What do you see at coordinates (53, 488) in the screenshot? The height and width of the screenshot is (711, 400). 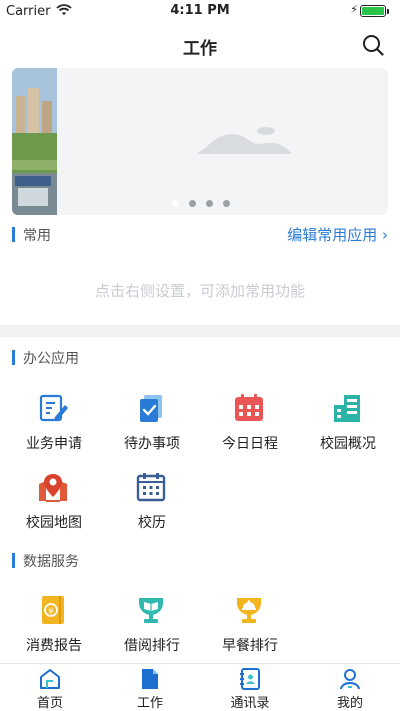 I see `map-pin-icon` at bounding box center [53, 488].